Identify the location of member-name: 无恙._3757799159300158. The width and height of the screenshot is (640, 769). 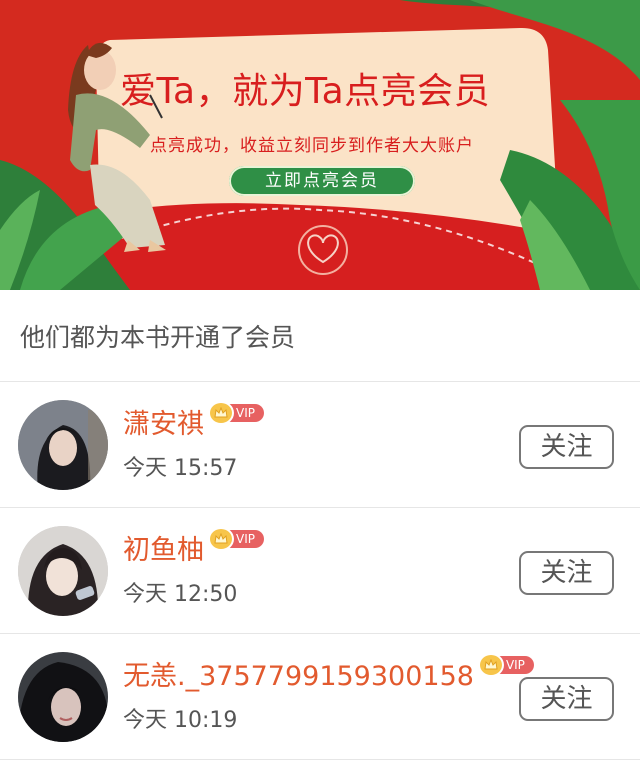
(298, 673).